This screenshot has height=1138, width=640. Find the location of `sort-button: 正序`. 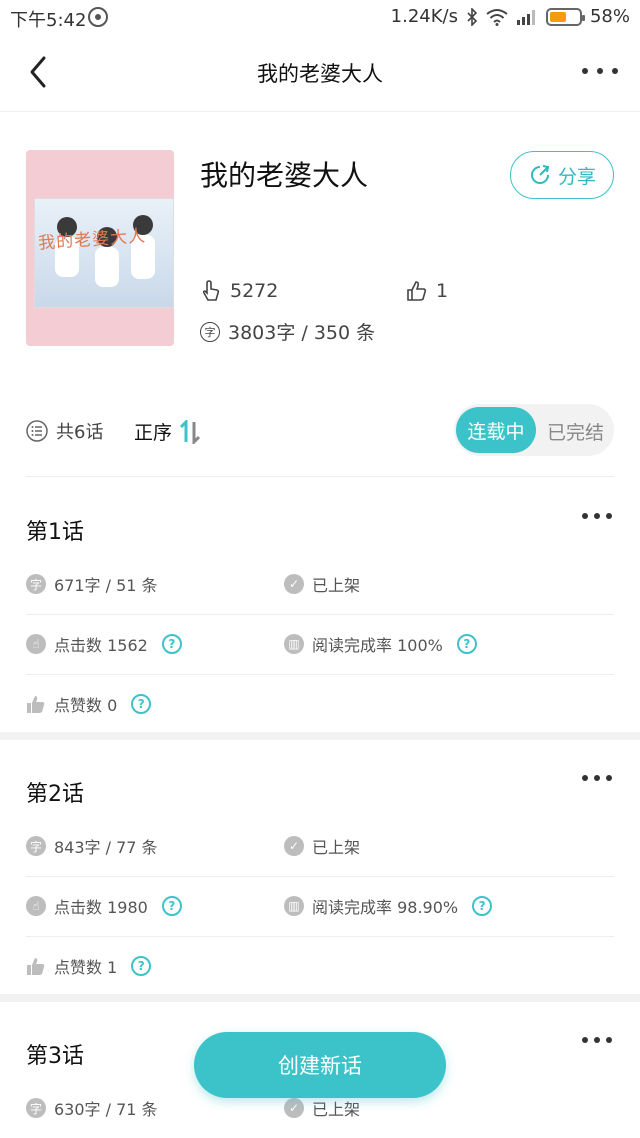

sort-button: 正序 is located at coordinates (169, 431).